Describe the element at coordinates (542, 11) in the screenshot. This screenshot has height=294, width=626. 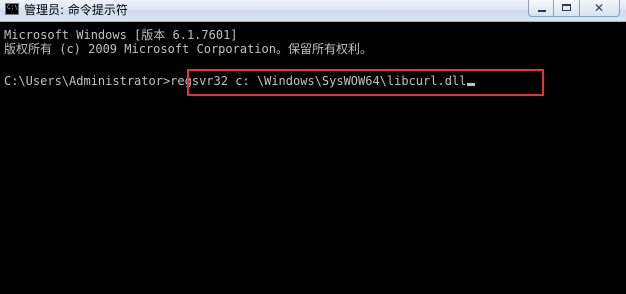
I see `minimize-icon` at that location.